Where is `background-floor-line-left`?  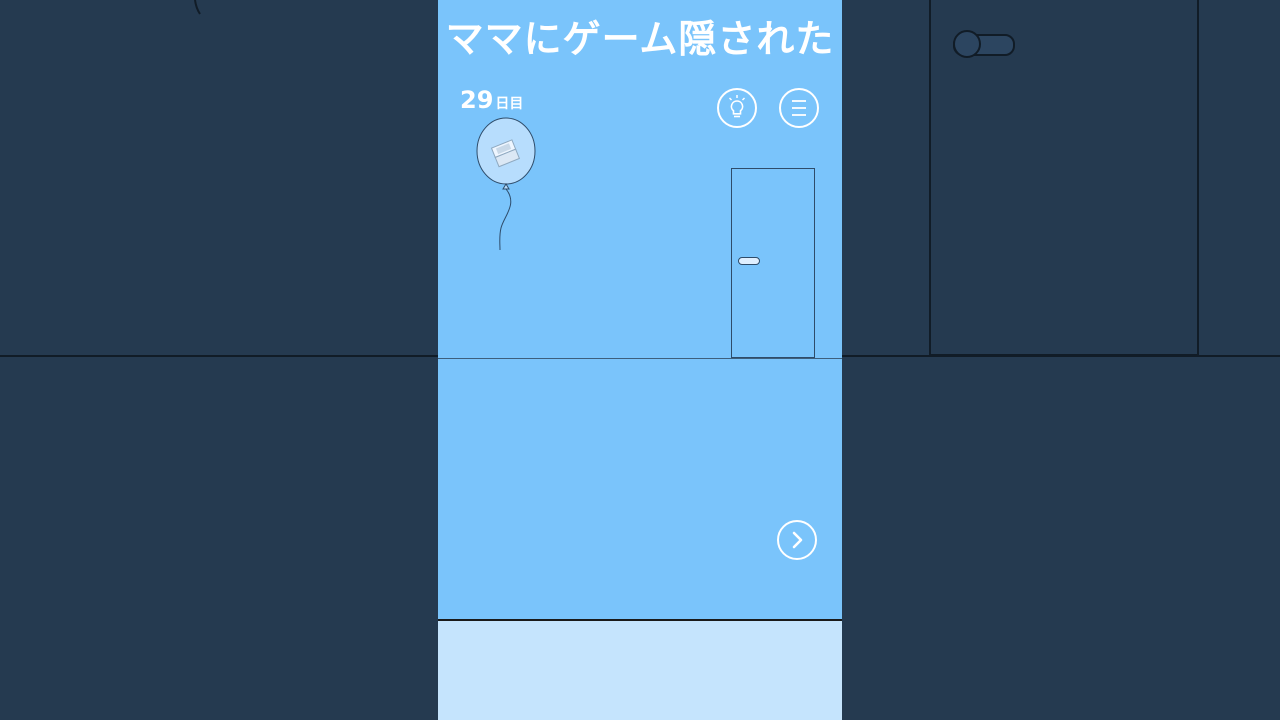
background-floor-line-left is located at coordinates (219, 356).